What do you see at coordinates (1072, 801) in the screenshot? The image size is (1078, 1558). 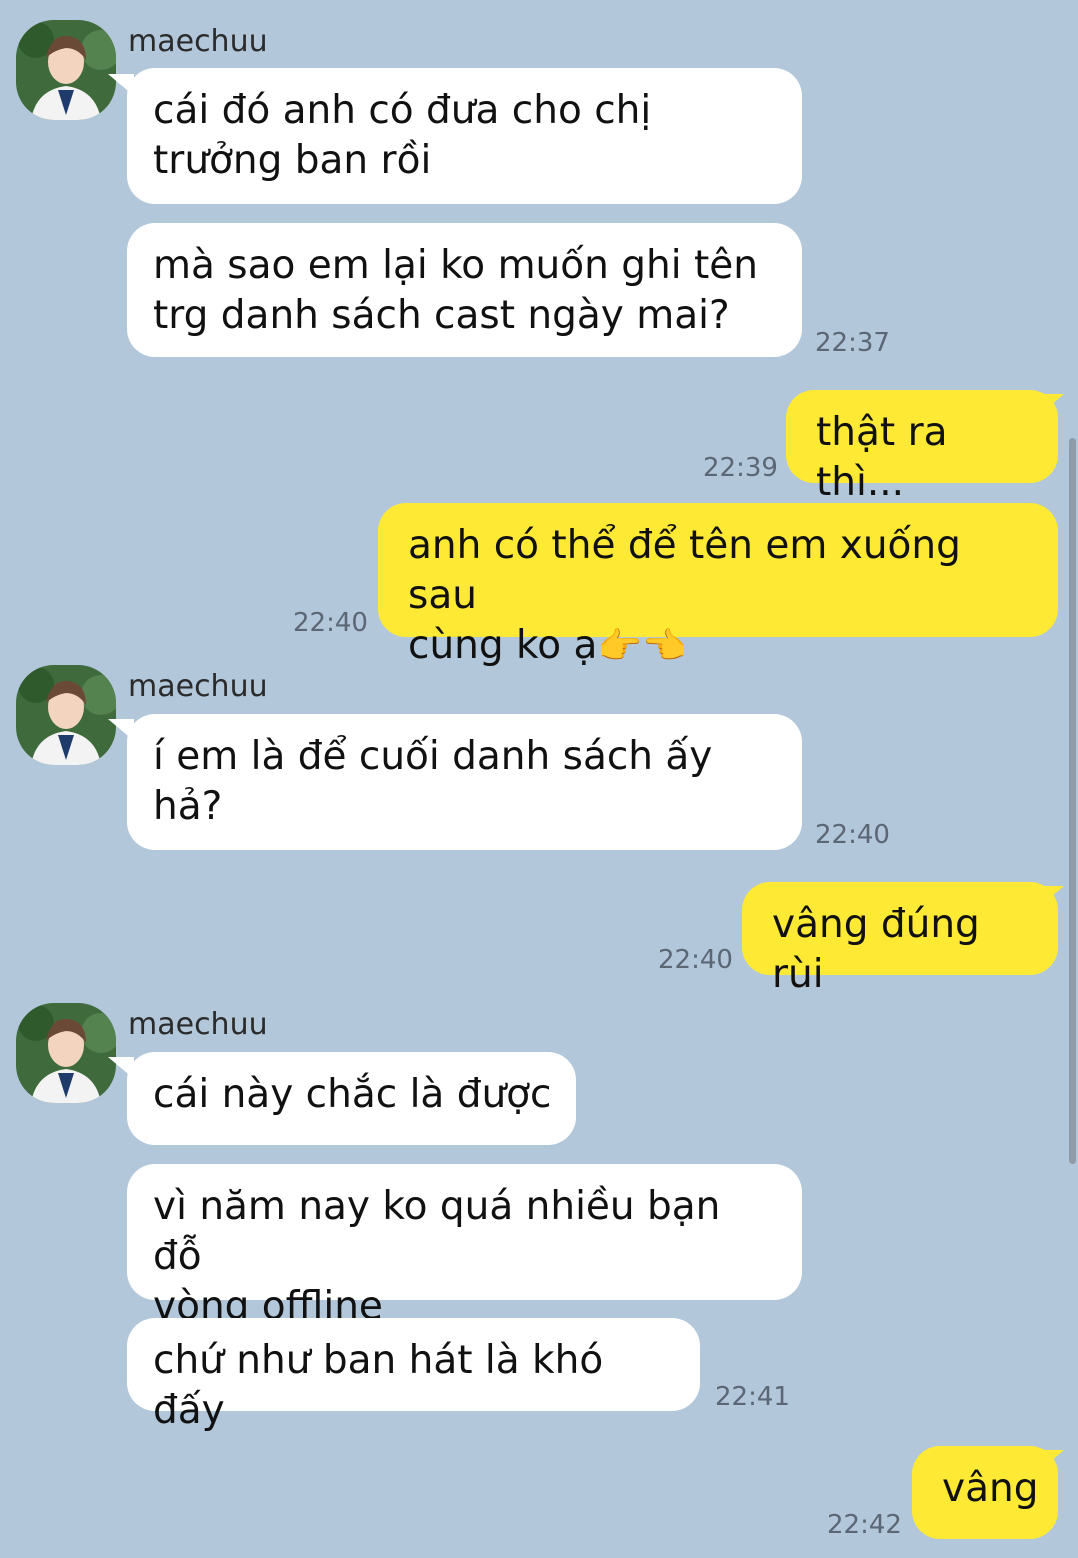 I see `scrollbar` at bounding box center [1072, 801].